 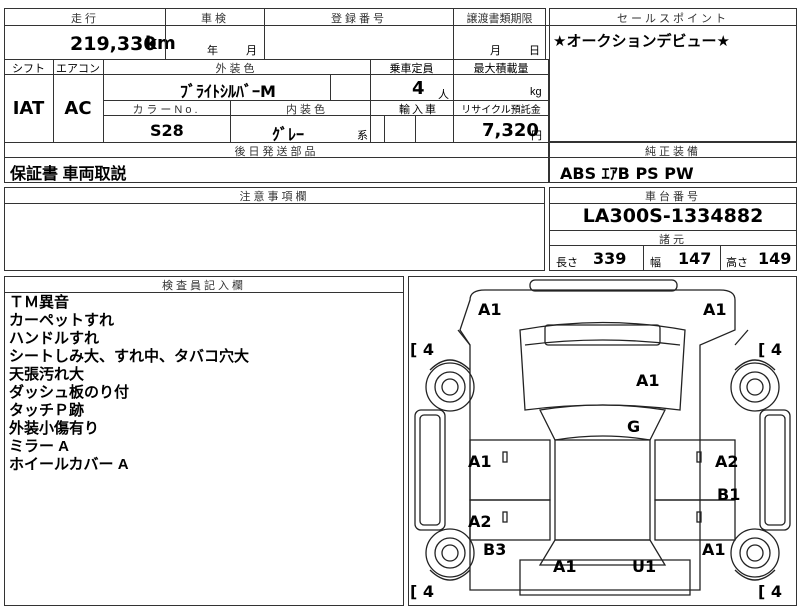 What do you see at coordinates (480, 461) in the screenshot?
I see `mark-left-fender: A1` at bounding box center [480, 461].